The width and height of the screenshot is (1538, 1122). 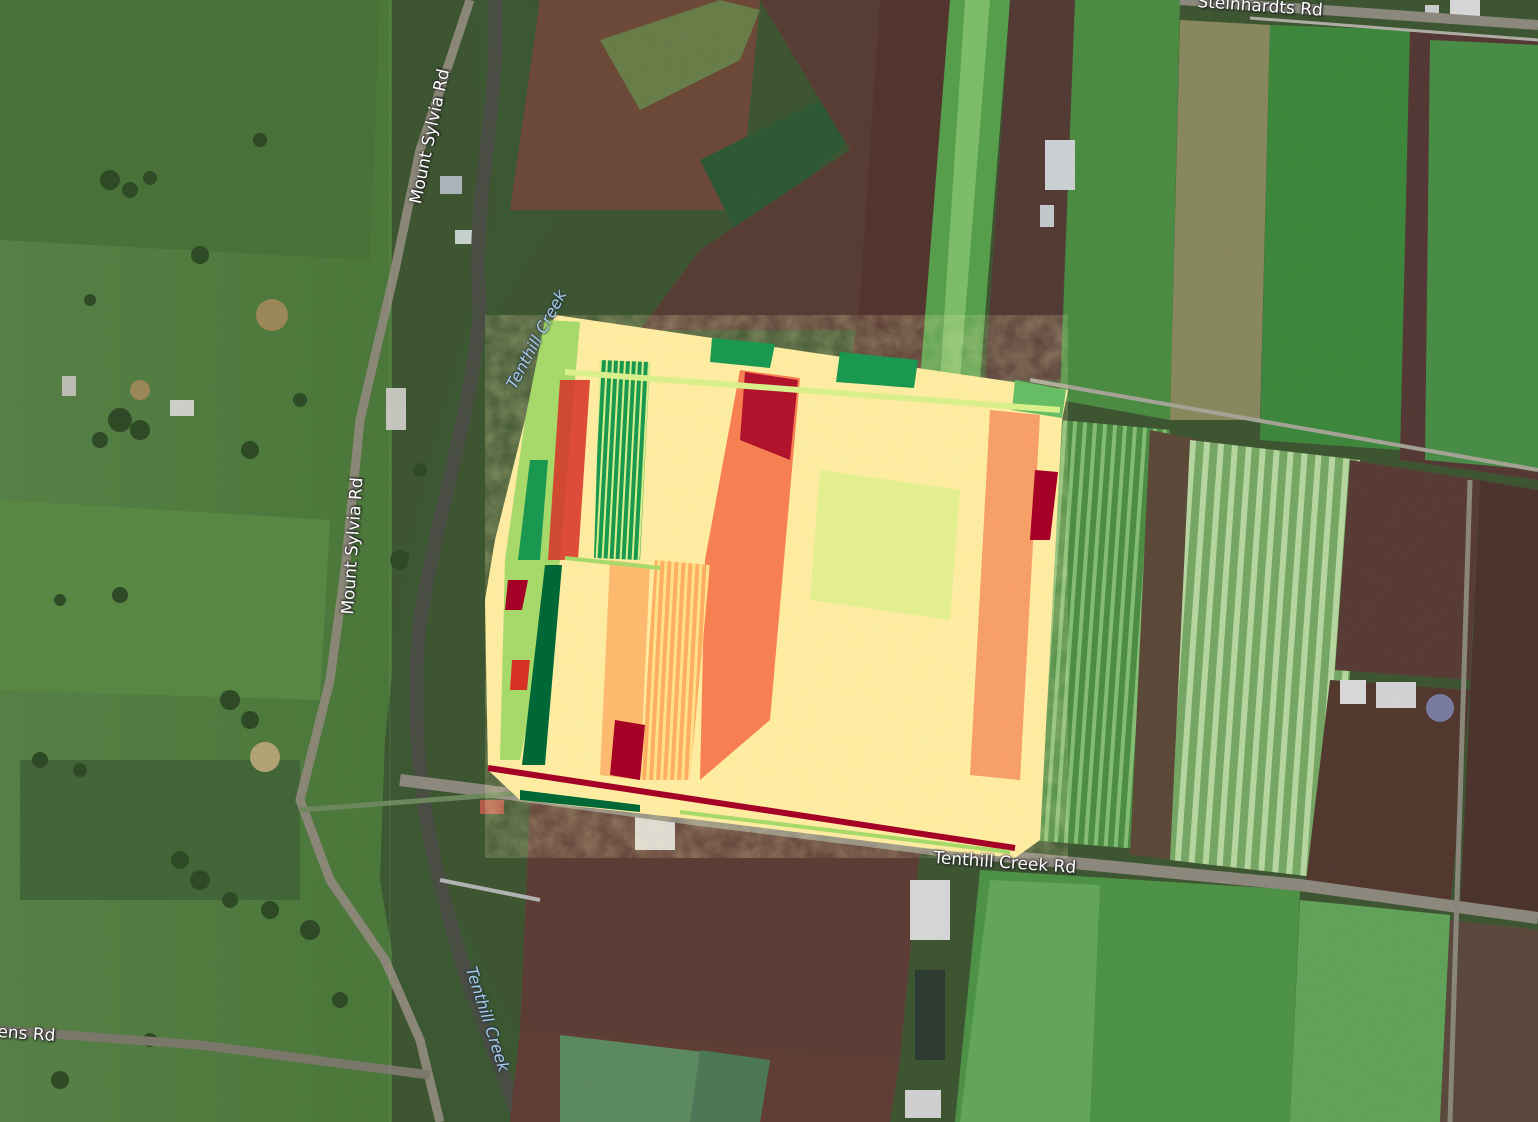 What do you see at coordinates (885, 545) in the screenshot?
I see `ndvi-zone-moderate` at bounding box center [885, 545].